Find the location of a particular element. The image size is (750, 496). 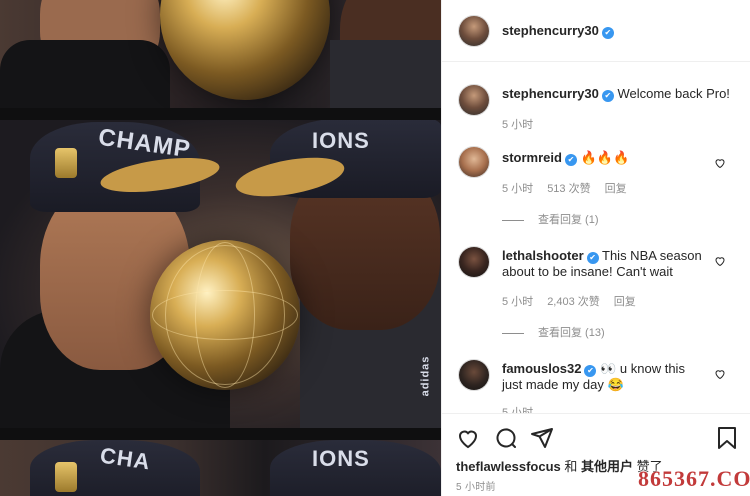

comment: stormreid ✔ 🔥🔥🔥 is located at coordinates (607, 158).